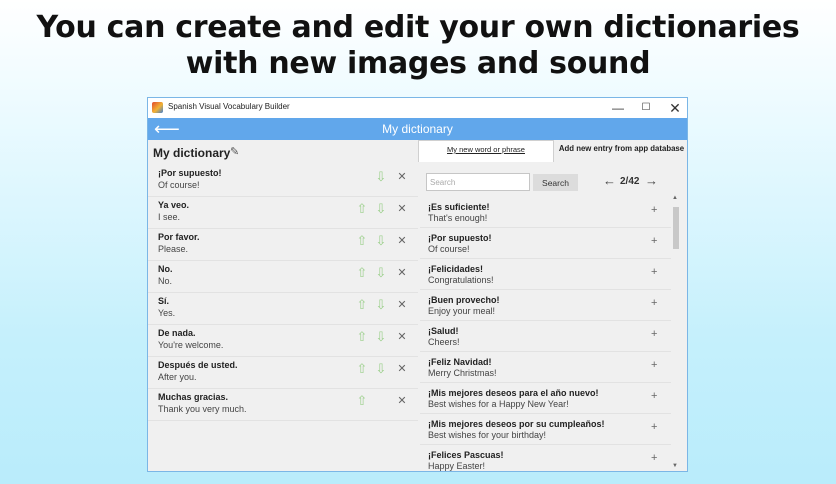  What do you see at coordinates (651, 180) in the screenshot?
I see `next-page-icon: →` at bounding box center [651, 180].